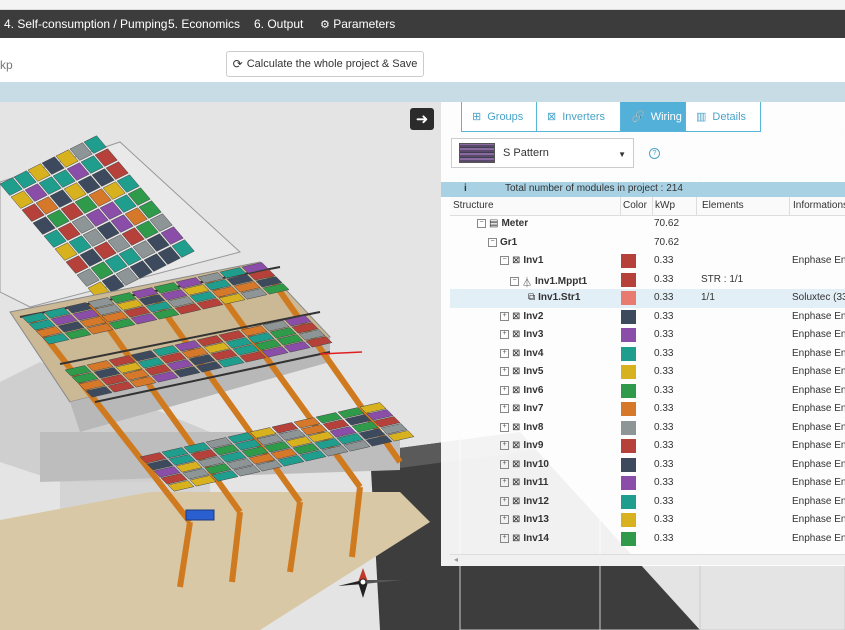  I want to click on tree-row: −⊠Inv1 0.33 Enphase Ene, so click(647, 261).